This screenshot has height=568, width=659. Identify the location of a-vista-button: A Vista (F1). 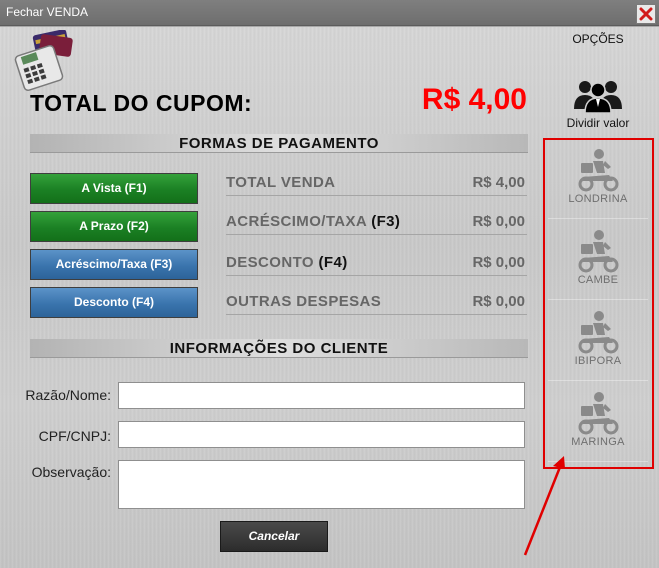
(114, 188).